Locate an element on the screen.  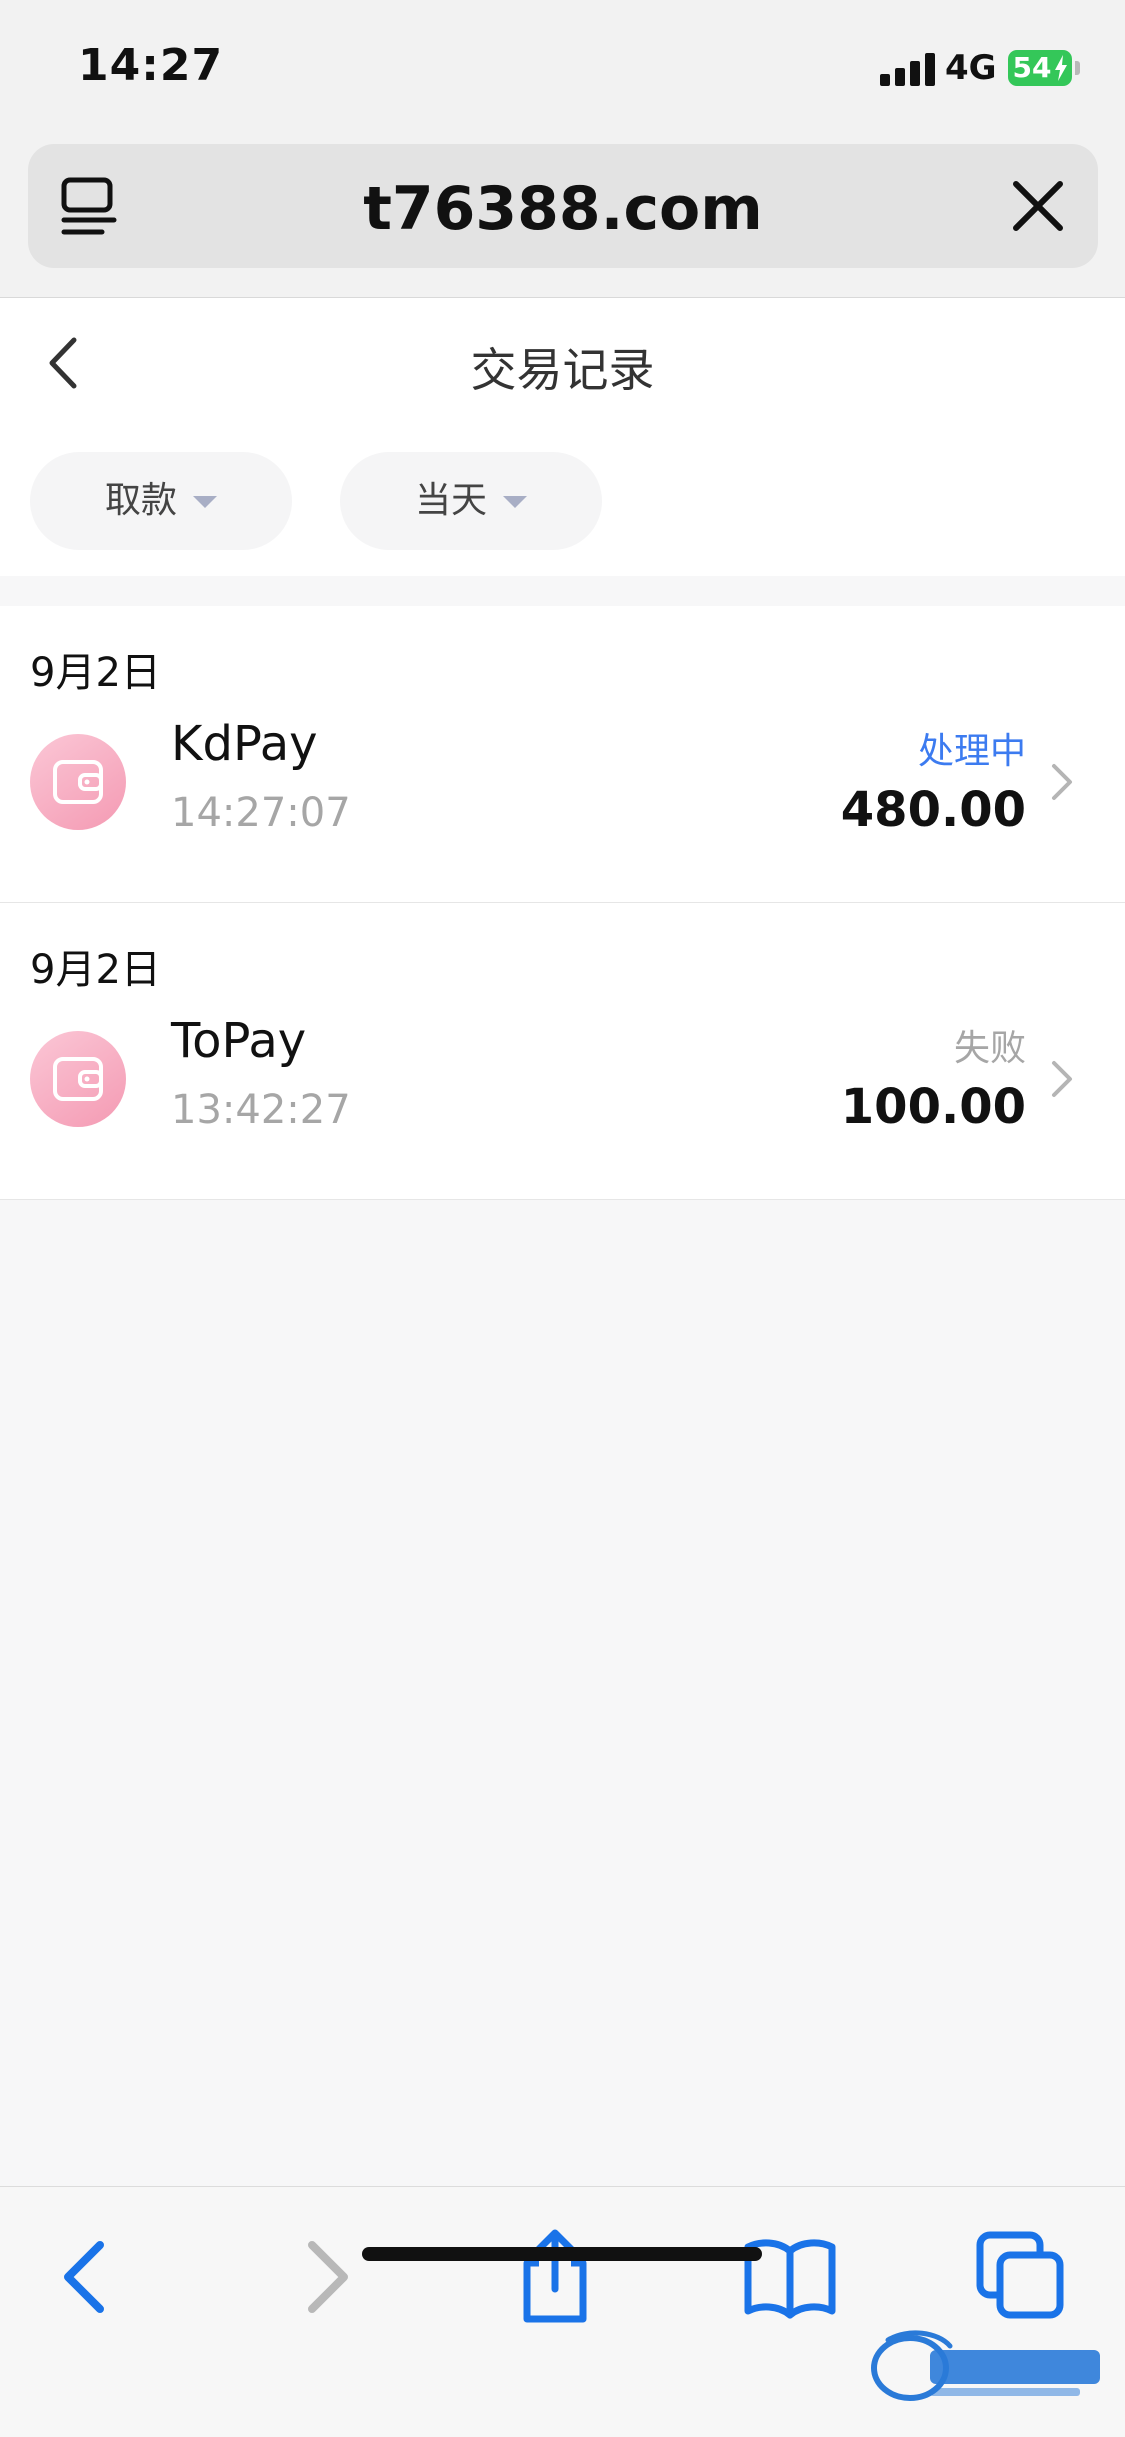
transaction-amount: 480.00 is located at coordinates (933, 810).